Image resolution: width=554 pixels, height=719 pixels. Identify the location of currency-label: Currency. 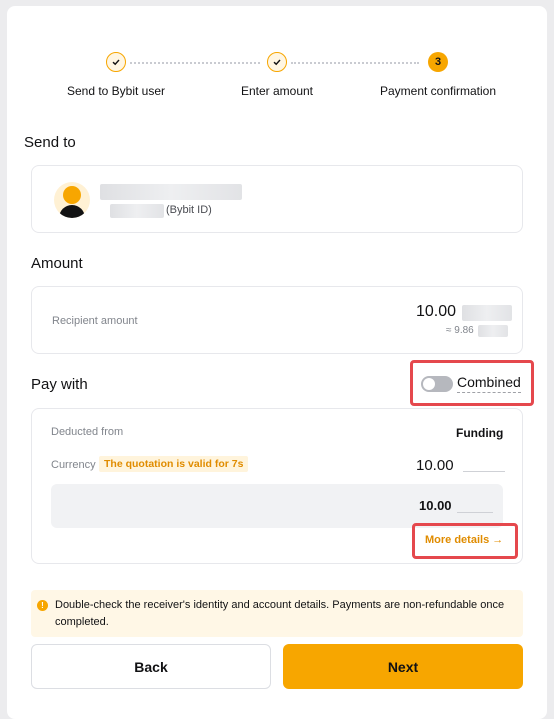
(73, 465).